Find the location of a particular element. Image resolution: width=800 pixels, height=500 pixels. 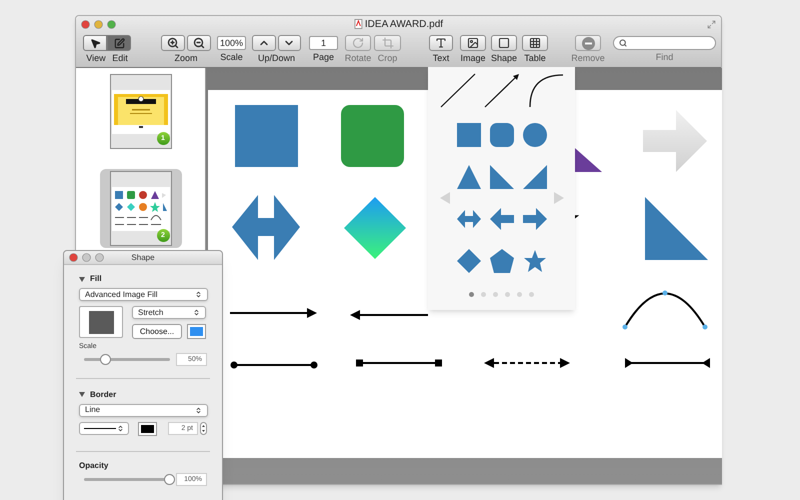

image-preview is located at coordinates (101, 322).